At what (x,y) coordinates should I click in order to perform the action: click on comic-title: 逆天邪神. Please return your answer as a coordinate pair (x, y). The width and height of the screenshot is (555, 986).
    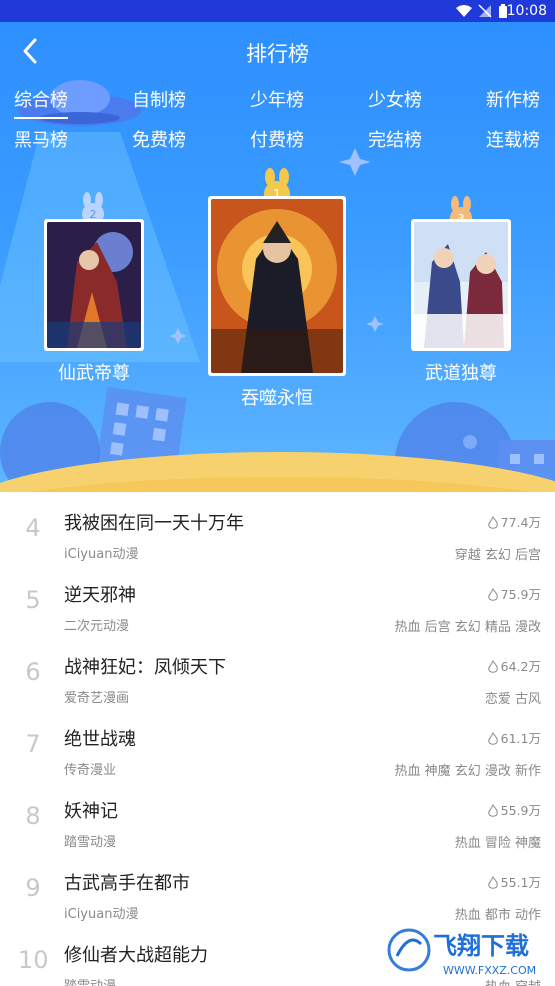
    Looking at the image, I should click on (100, 595).